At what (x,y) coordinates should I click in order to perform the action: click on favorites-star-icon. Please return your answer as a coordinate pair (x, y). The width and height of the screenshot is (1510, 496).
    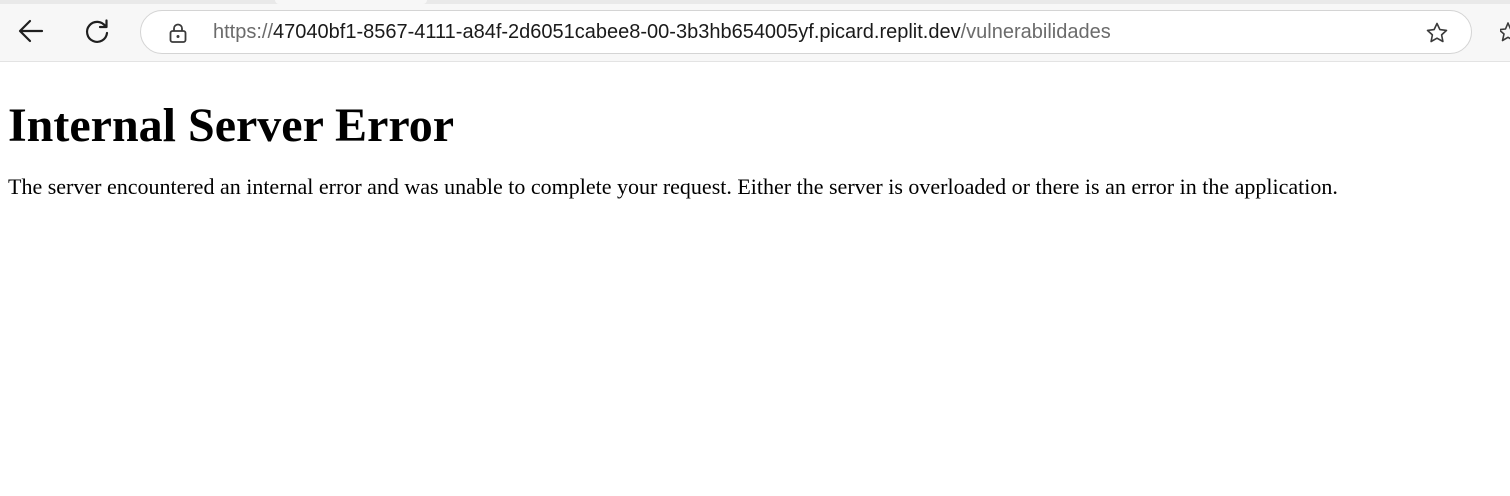
    Looking at the image, I should click on (1505, 32).